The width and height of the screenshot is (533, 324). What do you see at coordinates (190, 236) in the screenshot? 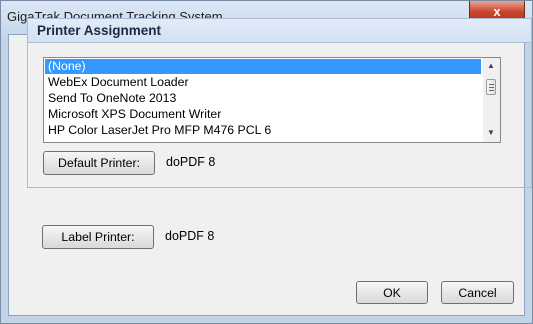
I see `label-printer-value: doPDF 8` at bounding box center [190, 236].